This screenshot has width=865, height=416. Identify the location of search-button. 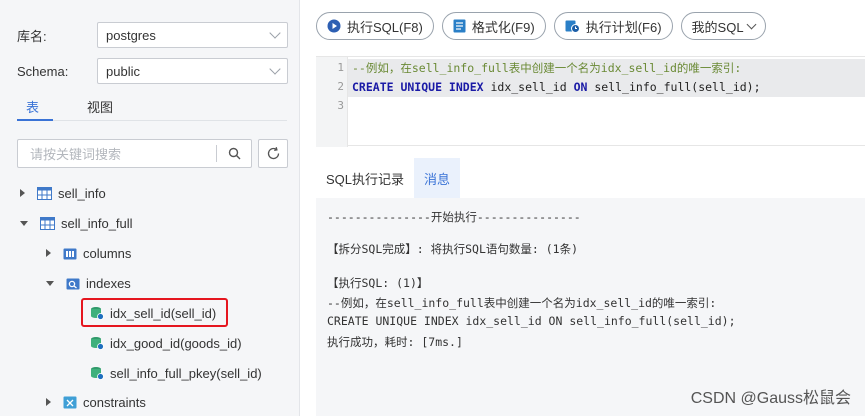
(234, 153).